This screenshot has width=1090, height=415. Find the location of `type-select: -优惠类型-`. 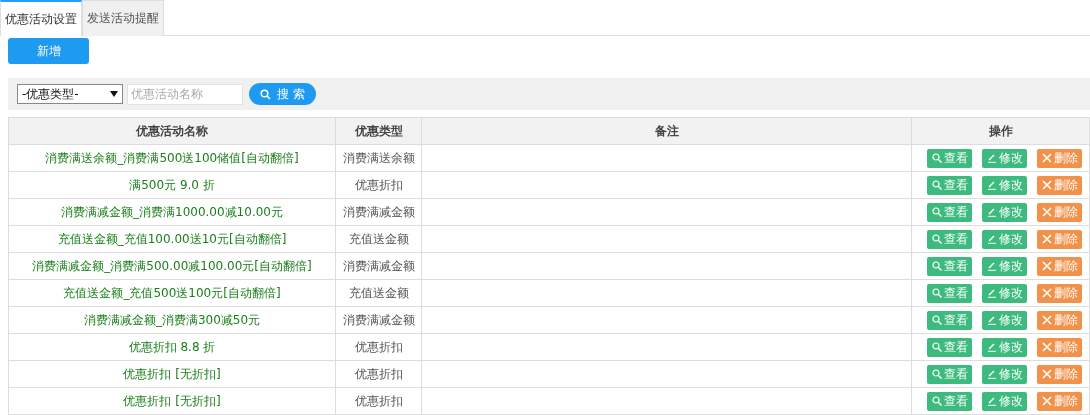

type-select: -优惠类型- is located at coordinates (70, 94).